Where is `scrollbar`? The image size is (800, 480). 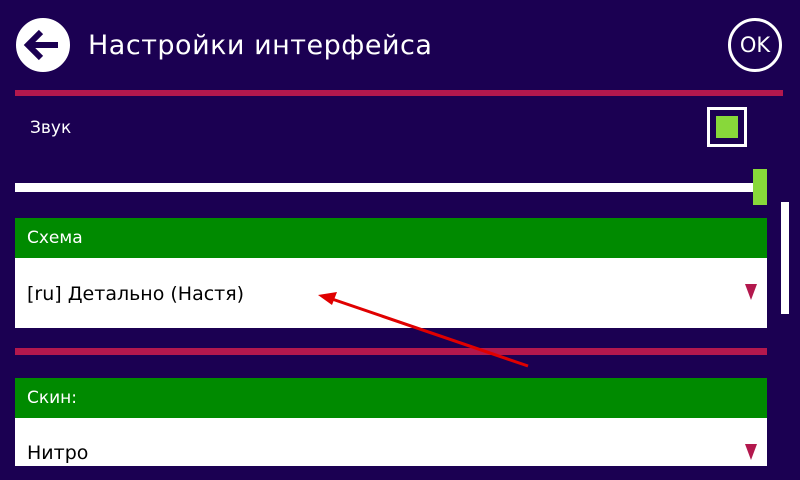 scrollbar is located at coordinates (785, 258).